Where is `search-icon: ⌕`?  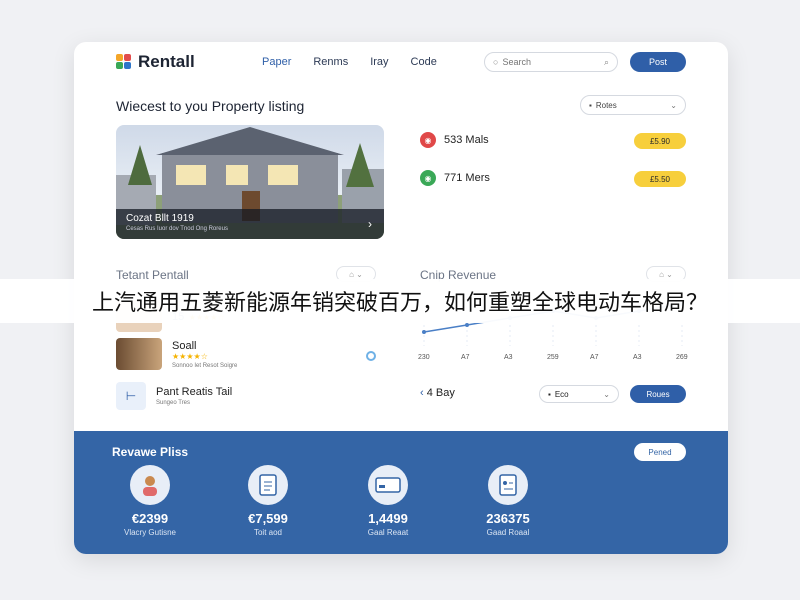 search-icon: ⌕ is located at coordinates (606, 62).